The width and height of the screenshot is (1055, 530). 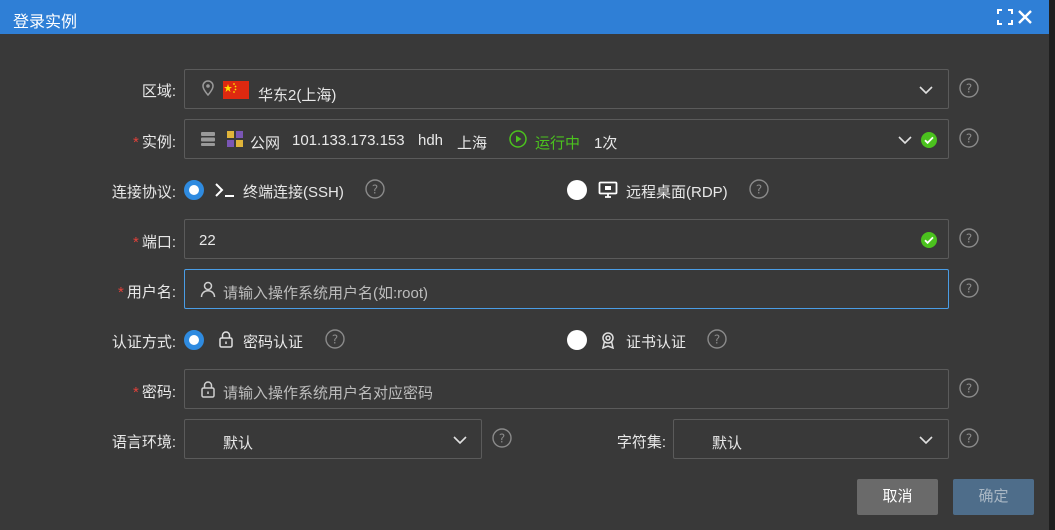 What do you see at coordinates (1052, 265) in the screenshot?
I see `window-edge` at bounding box center [1052, 265].